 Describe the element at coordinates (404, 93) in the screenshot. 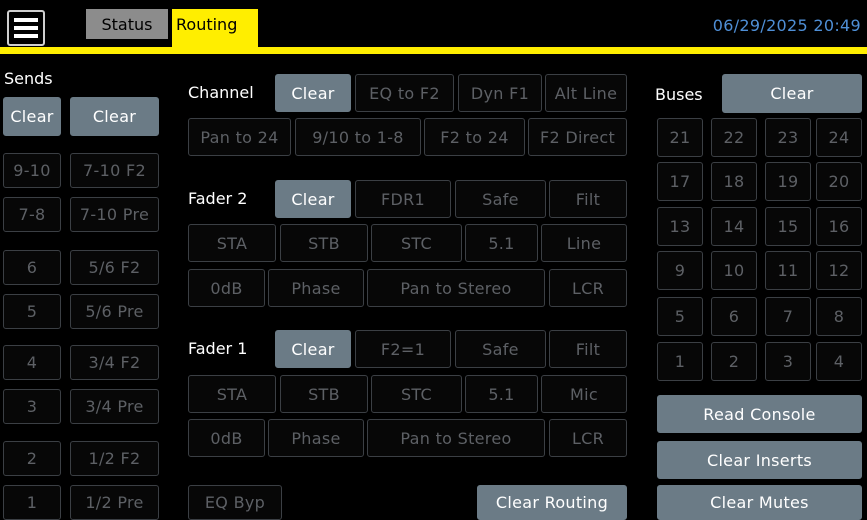

I see `eq-to-f2-button: EQ to F2` at that location.